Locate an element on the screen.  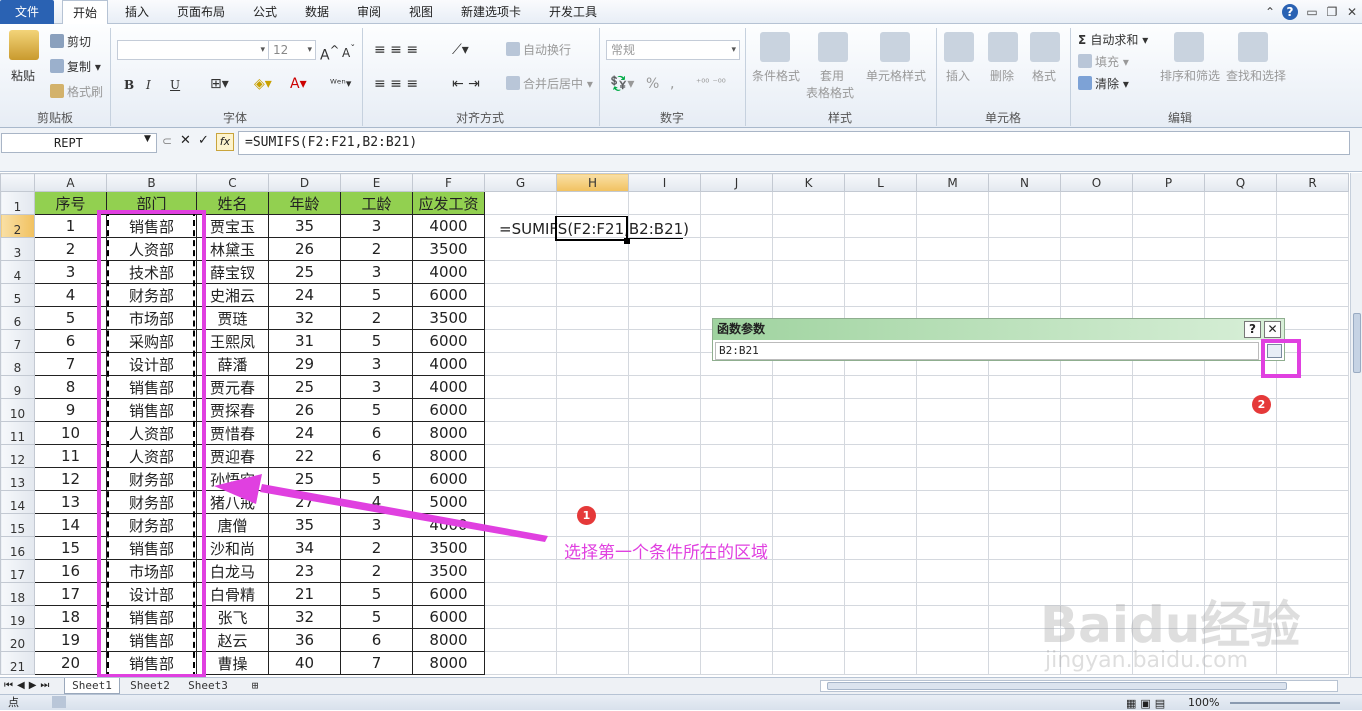
table-cell: 贾惜春 is located at coordinates (232, 433).